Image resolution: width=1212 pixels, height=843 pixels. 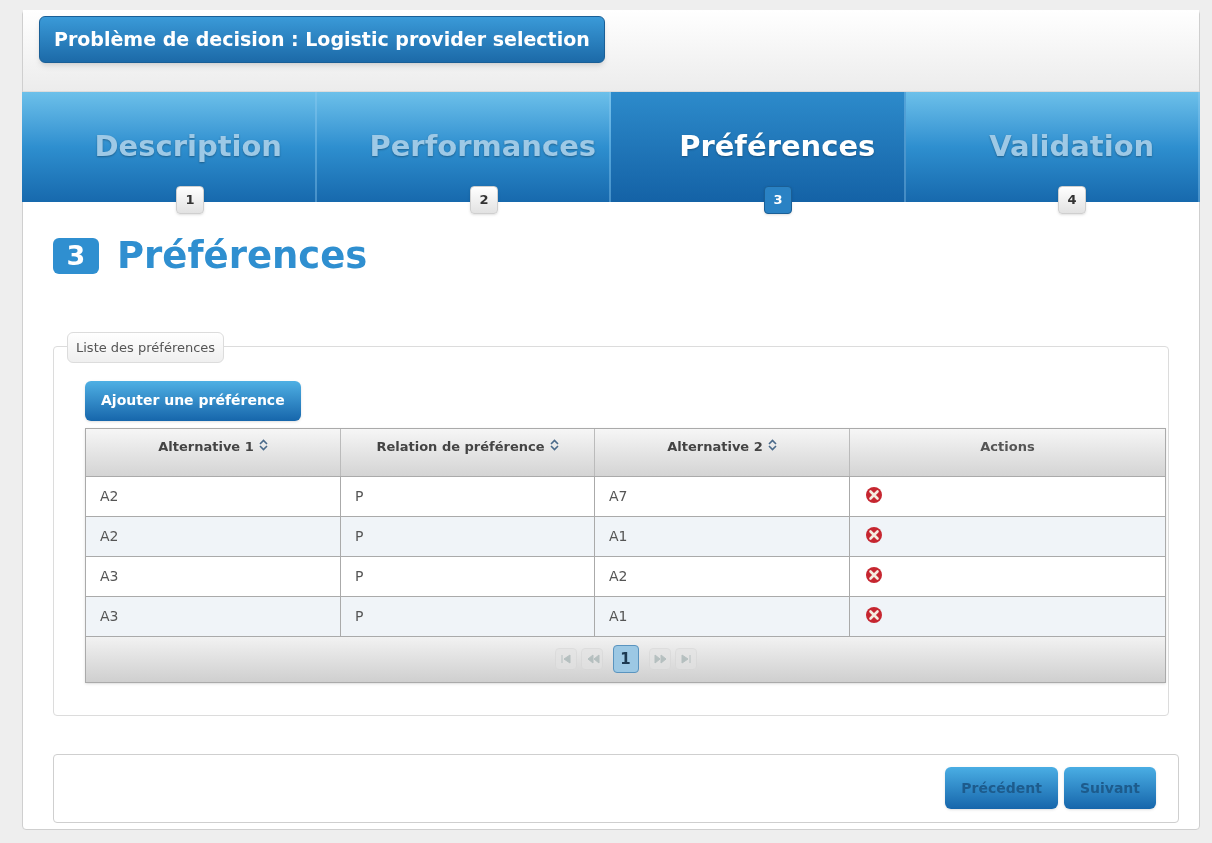 I want to click on column-header: Alternative 1, so click(x=206, y=446).